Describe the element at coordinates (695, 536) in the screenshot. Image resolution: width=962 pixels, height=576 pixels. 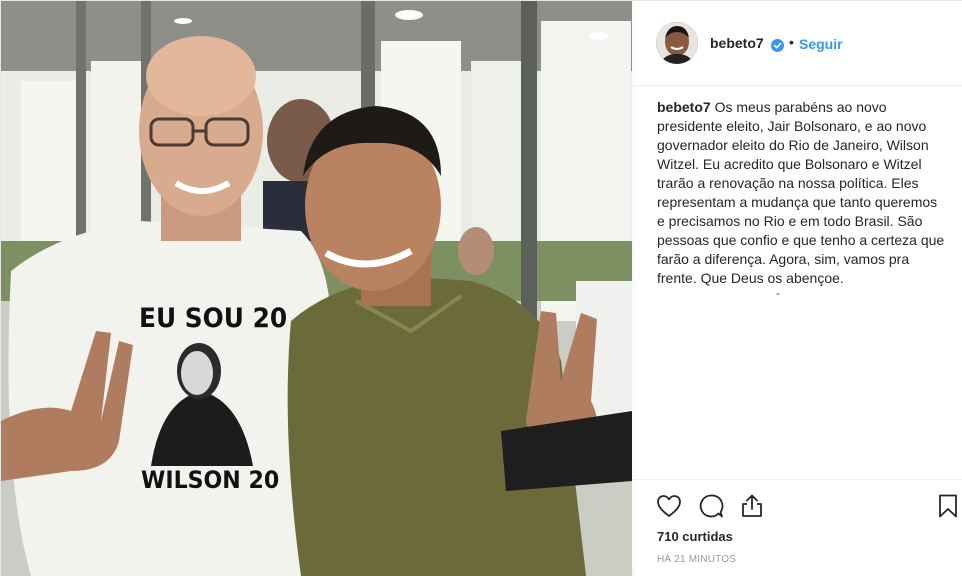
I see `likes-count: 710 curtidas` at that location.